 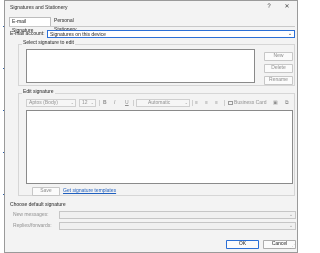 I want to click on new-messages-select: ⌄, so click(x=177, y=215).